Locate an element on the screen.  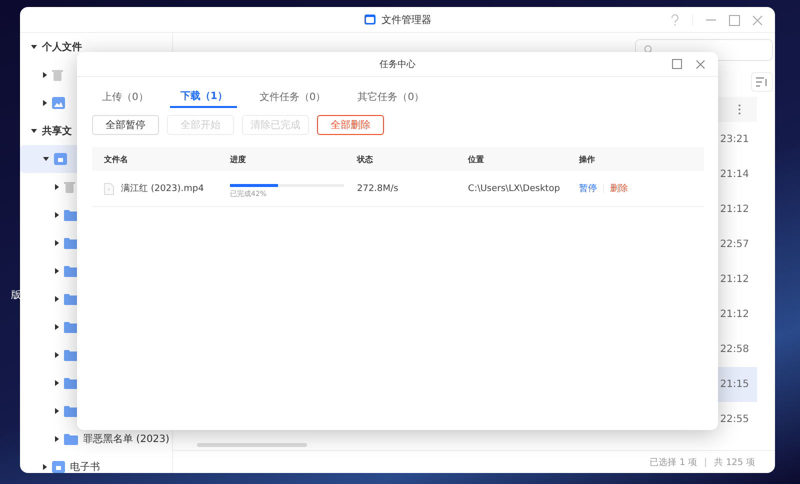
total-count: 共 125 项 is located at coordinates (734, 462).